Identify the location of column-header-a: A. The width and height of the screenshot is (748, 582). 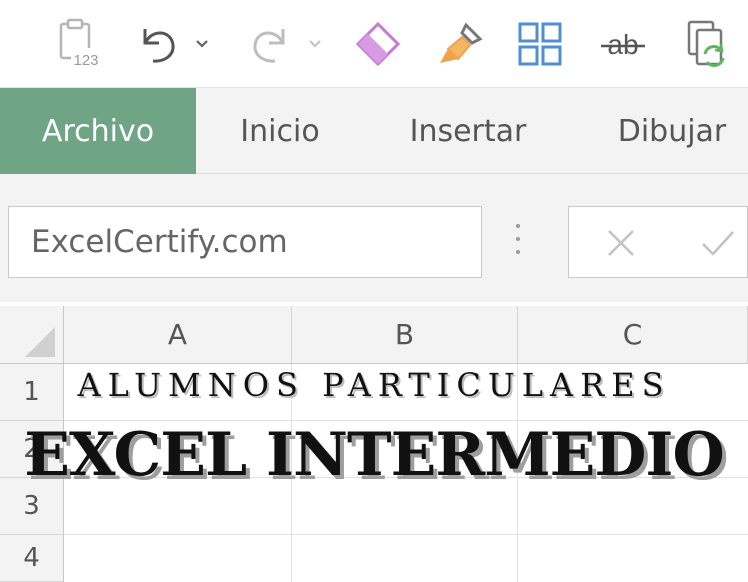
(178, 335).